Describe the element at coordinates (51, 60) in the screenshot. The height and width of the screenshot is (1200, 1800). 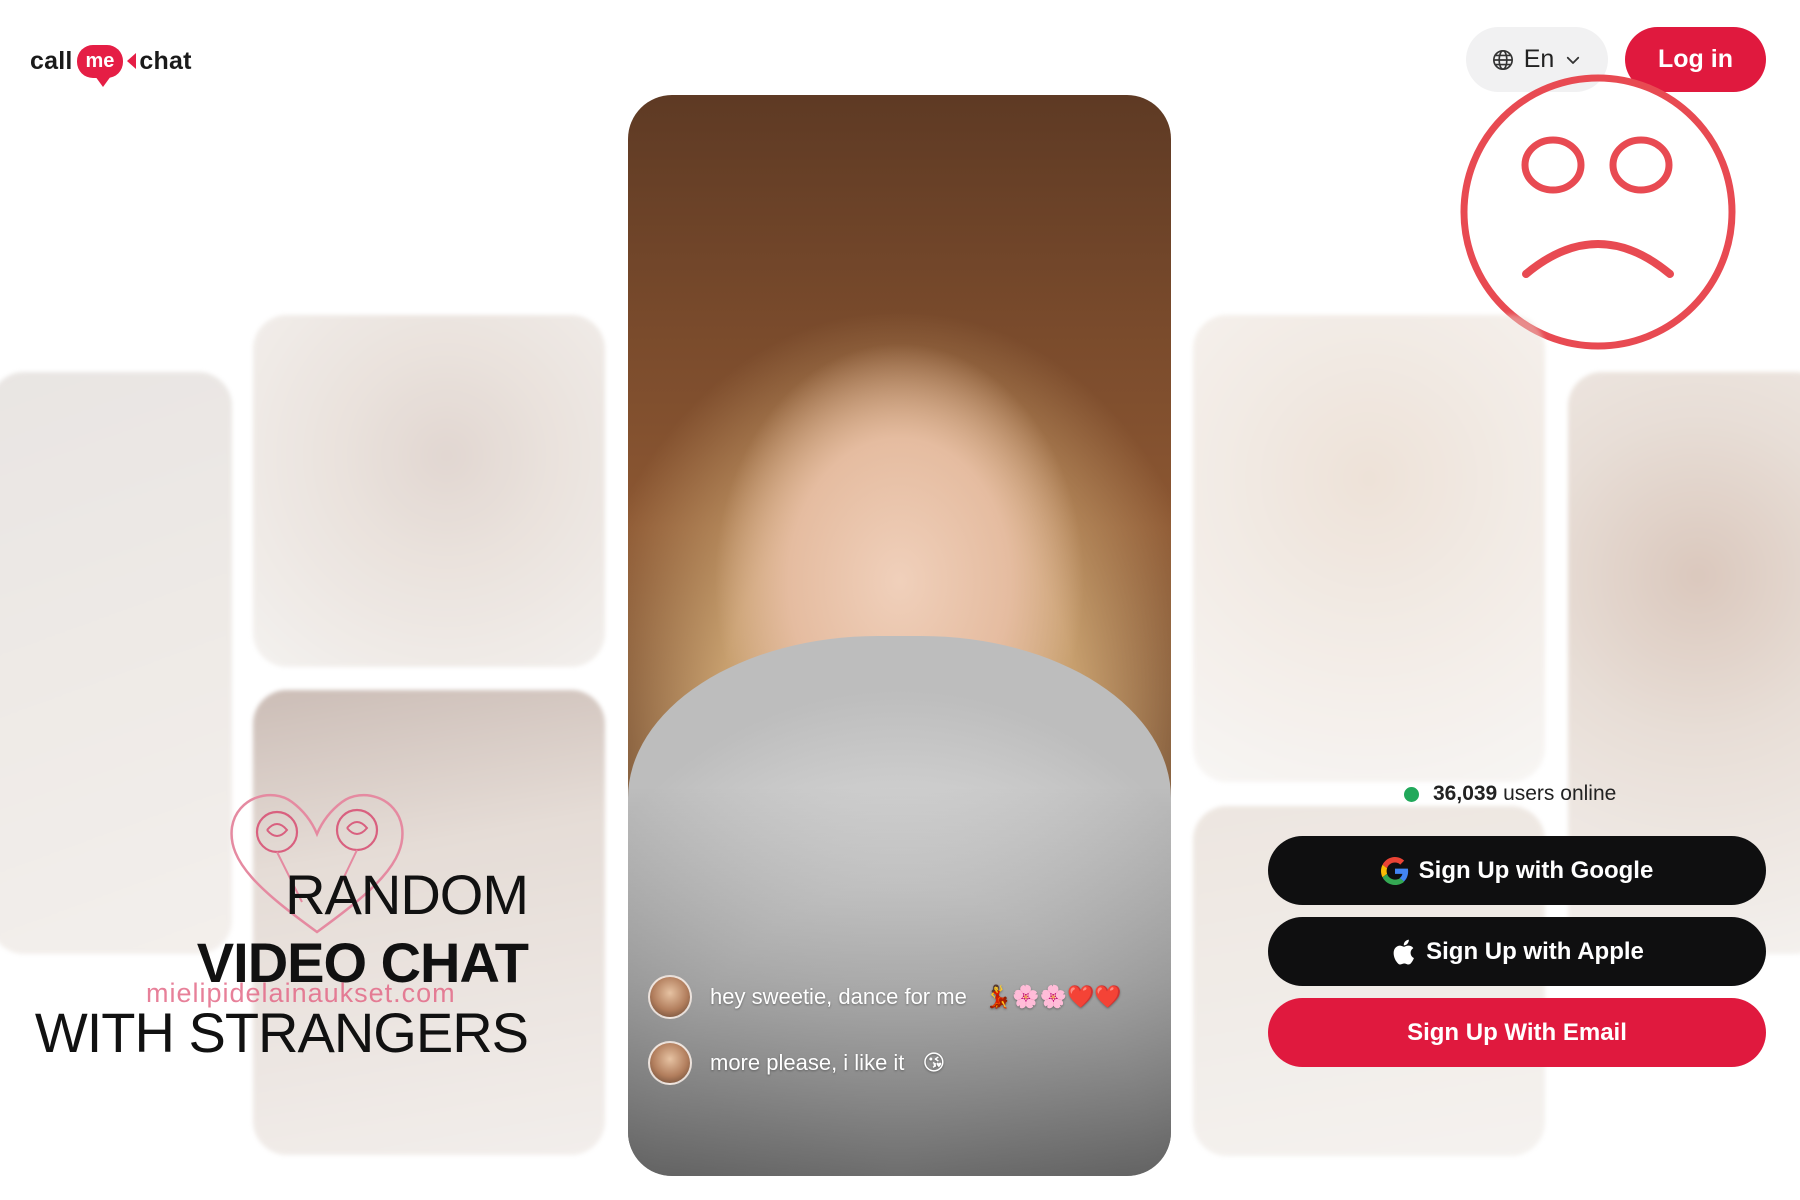
I see `logo-word-call: call` at that location.